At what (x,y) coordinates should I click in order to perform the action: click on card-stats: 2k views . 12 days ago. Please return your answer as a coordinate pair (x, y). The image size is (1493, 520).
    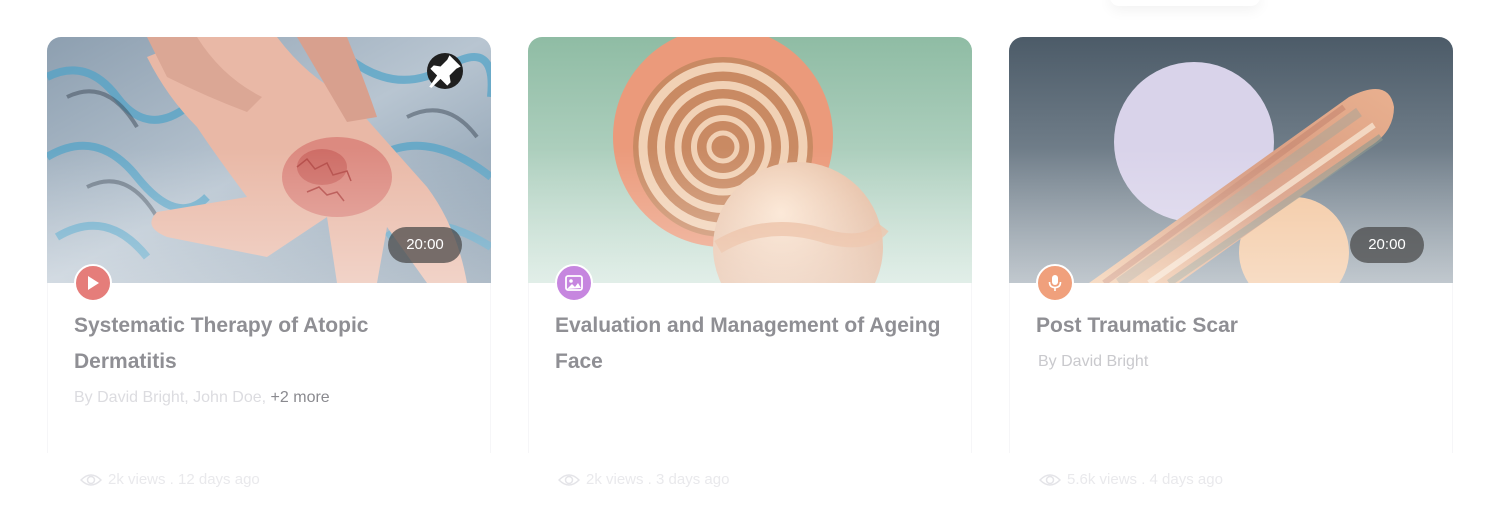
    Looking at the image, I should click on (170, 479).